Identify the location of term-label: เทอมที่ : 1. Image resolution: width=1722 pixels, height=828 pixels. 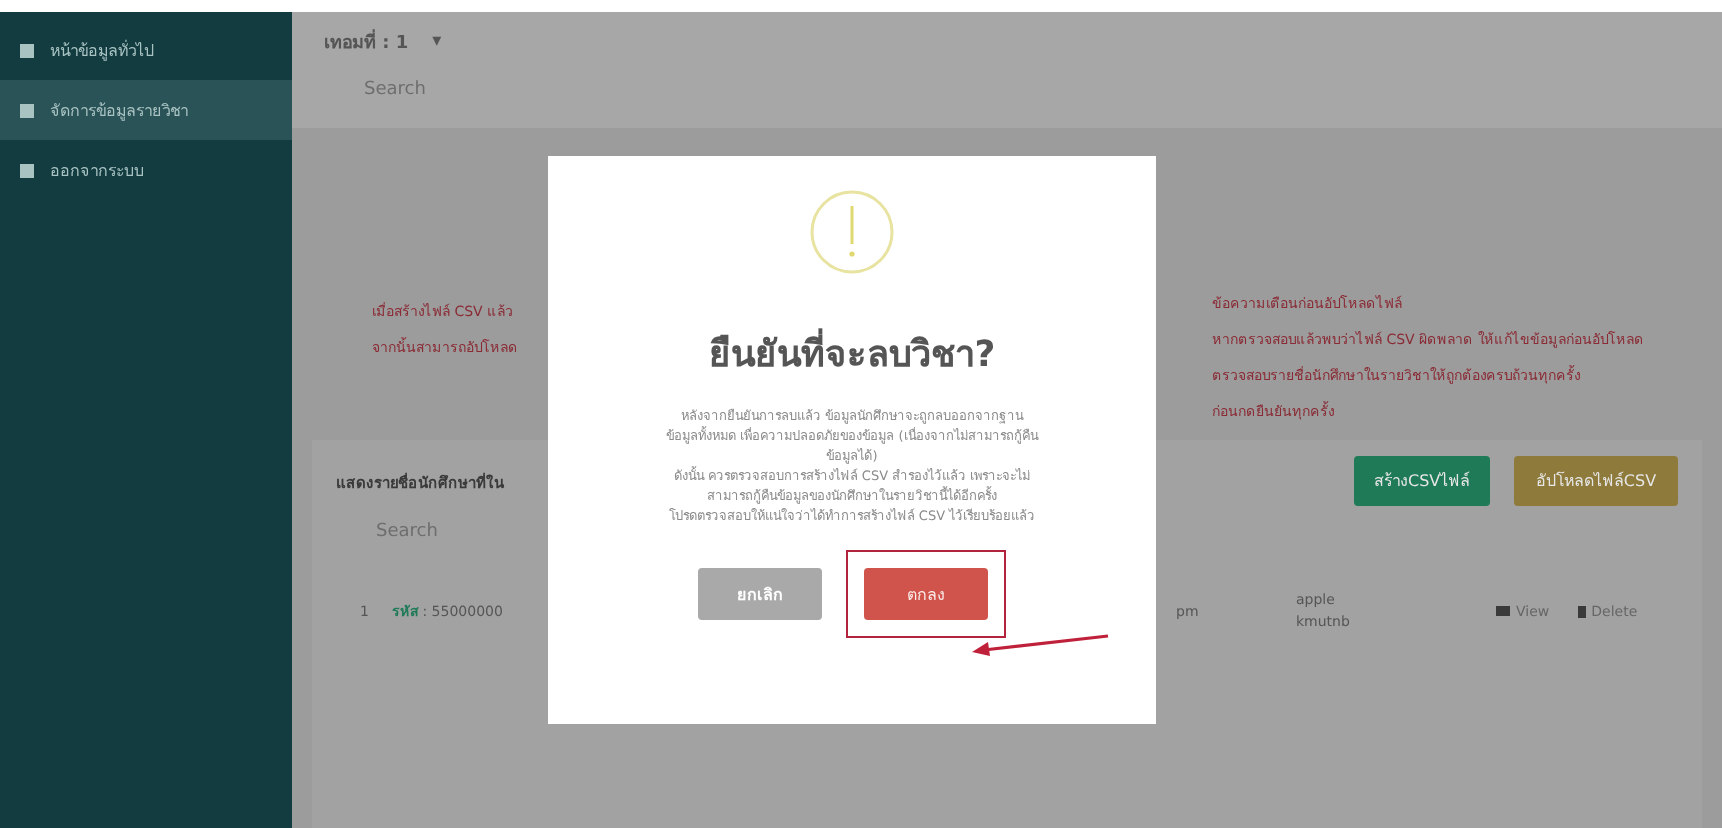
(366, 42).